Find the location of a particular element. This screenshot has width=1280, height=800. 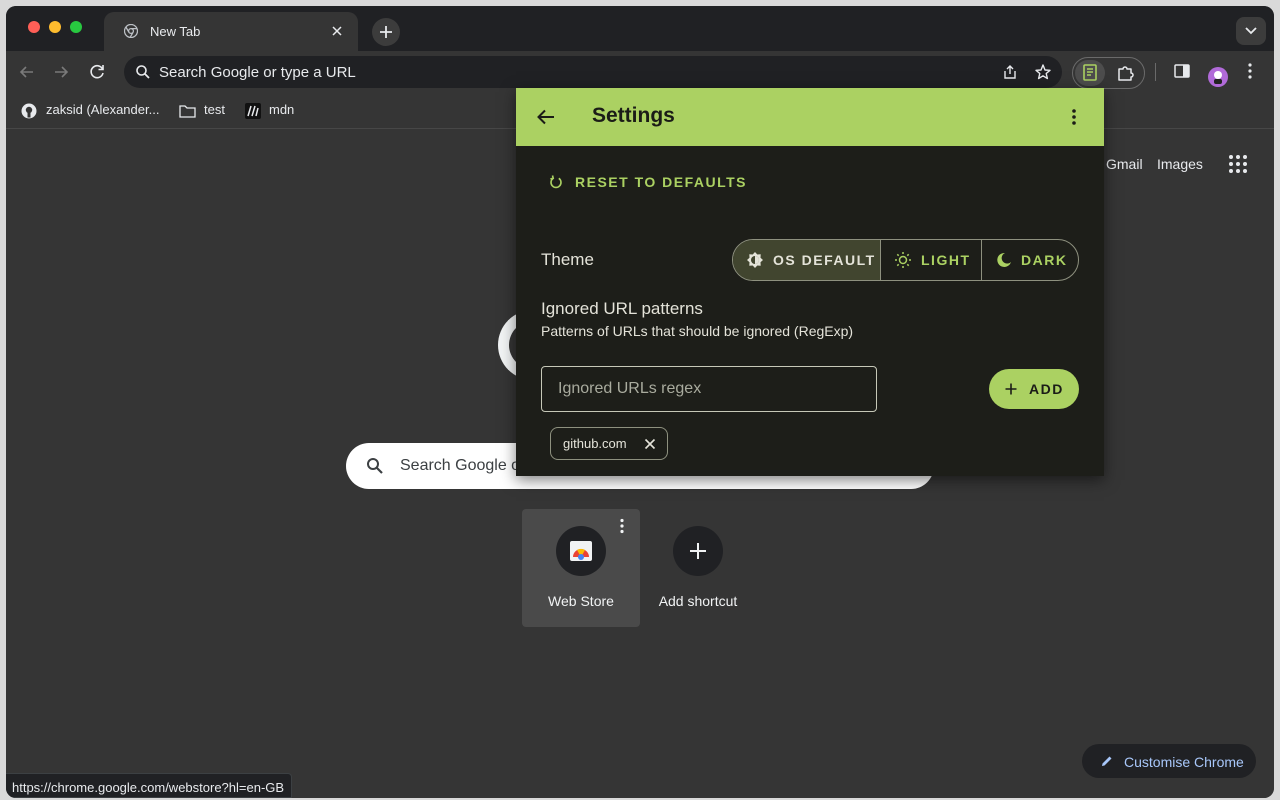

theme-light-button: LIGHT is located at coordinates (931, 260).